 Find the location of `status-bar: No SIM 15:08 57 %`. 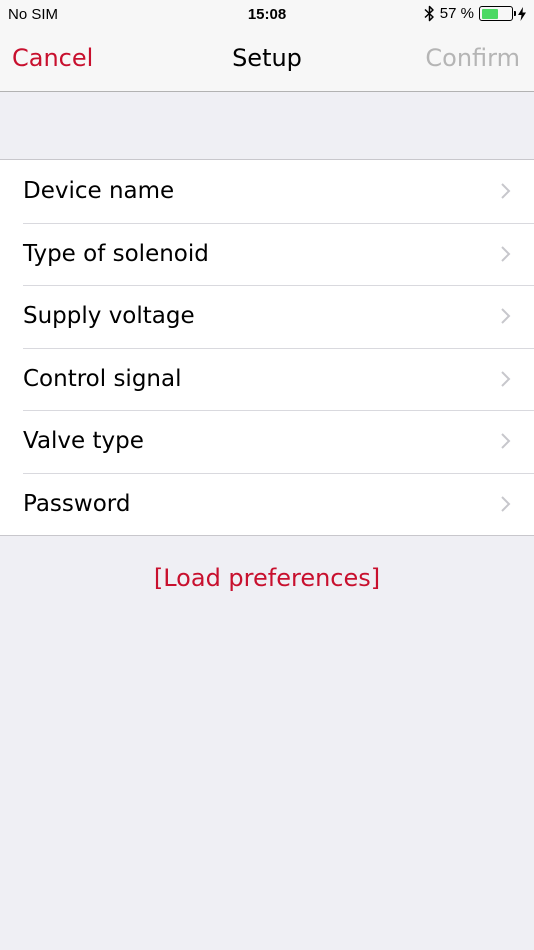

status-bar: No SIM 15:08 57 % is located at coordinates (267, 15).